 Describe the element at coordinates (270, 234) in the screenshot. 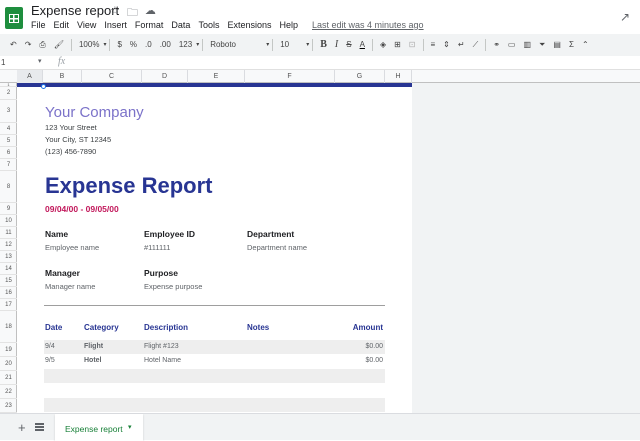

I see `department-label: Department` at that location.